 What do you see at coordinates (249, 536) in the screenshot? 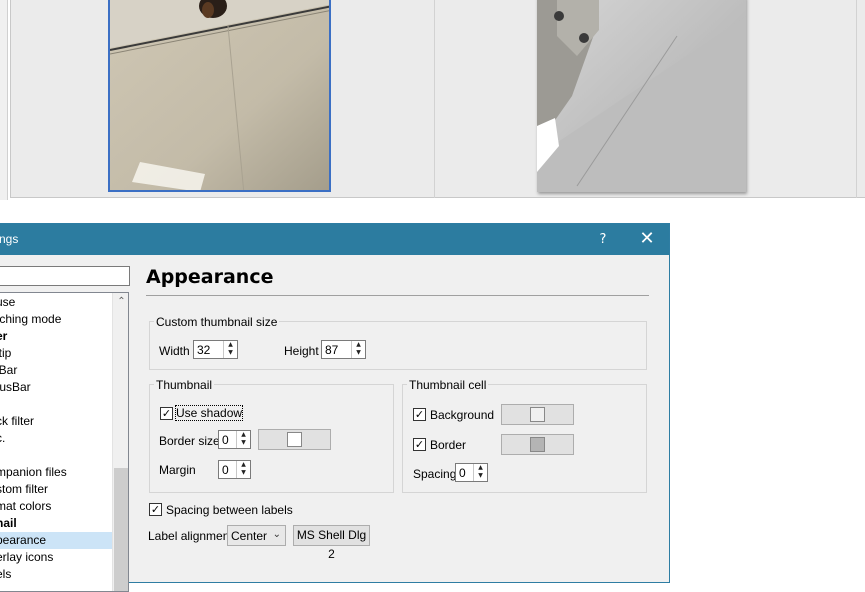
I see `label-alignment-value: Center` at bounding box center [249, 536].